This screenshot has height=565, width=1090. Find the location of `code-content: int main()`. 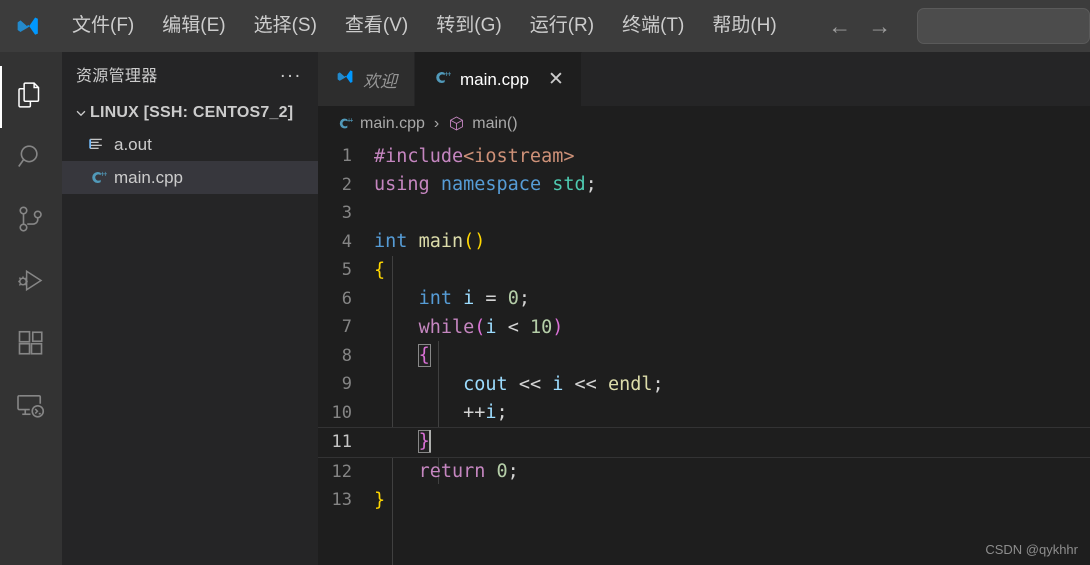

code-content: int main() is located at coordinates (430, 242).